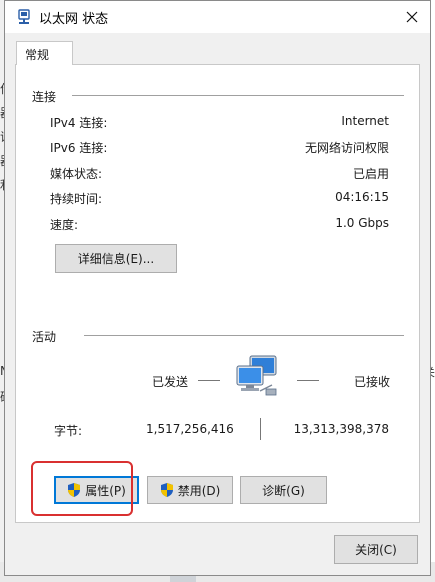 The width and height of the screenshot is (435, 582). Describe the element at coordinates (346, 148) in the screenshot. I see `ipv6-value: 无网络访问权限` at that location.